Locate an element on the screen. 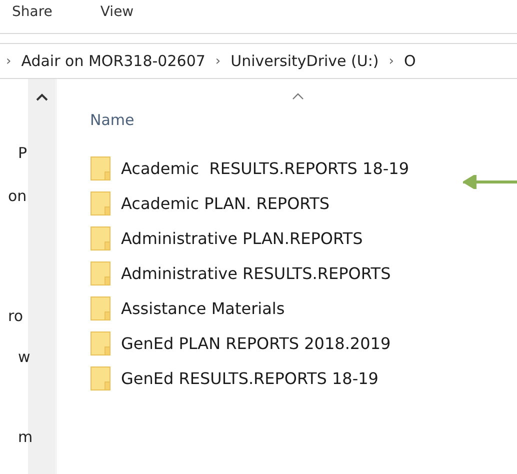  navigation-item: P is located at coordinates (23, 153).